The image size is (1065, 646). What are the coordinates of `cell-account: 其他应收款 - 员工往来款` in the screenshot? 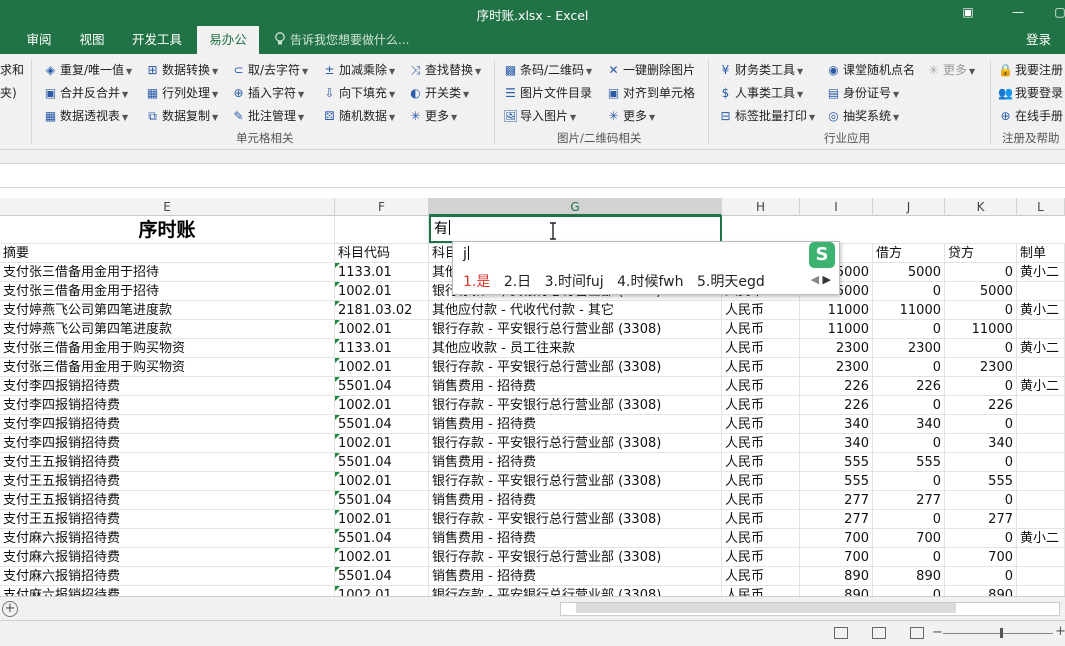 It's located at (575, 348).